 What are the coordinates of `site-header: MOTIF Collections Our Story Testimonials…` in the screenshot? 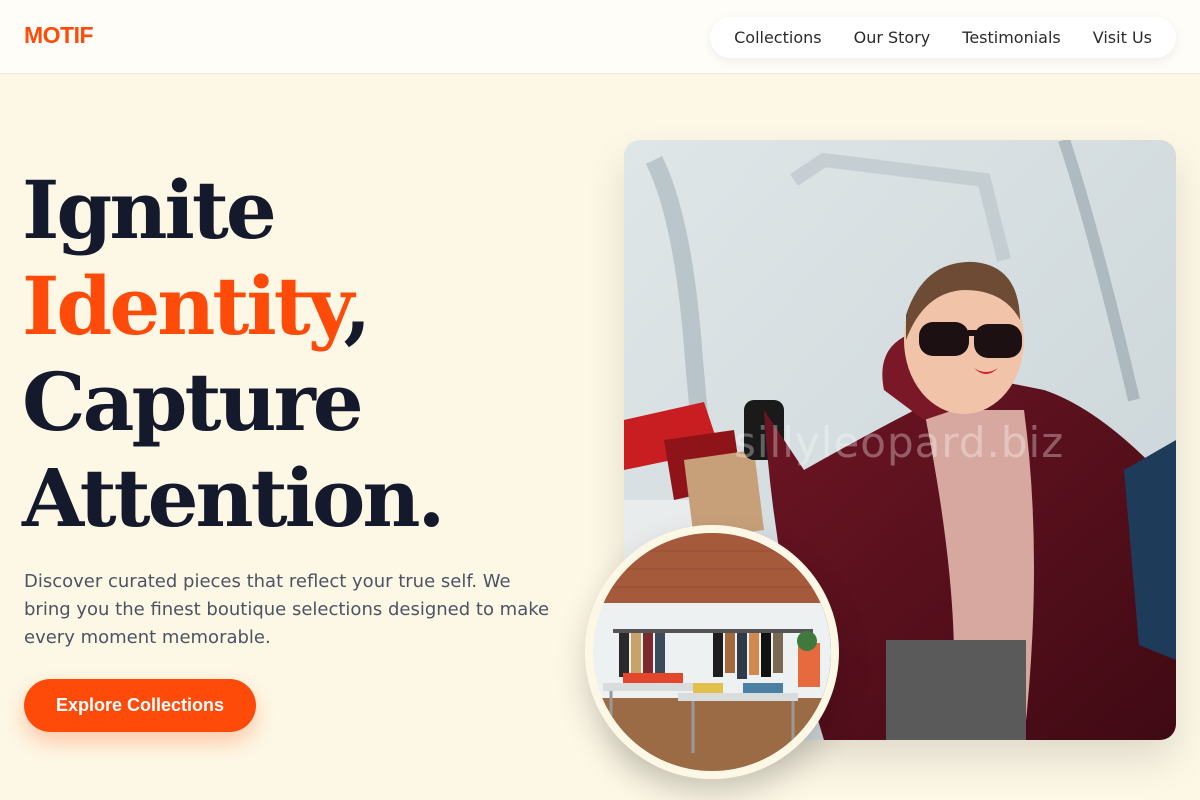 It's located at (600, 37).